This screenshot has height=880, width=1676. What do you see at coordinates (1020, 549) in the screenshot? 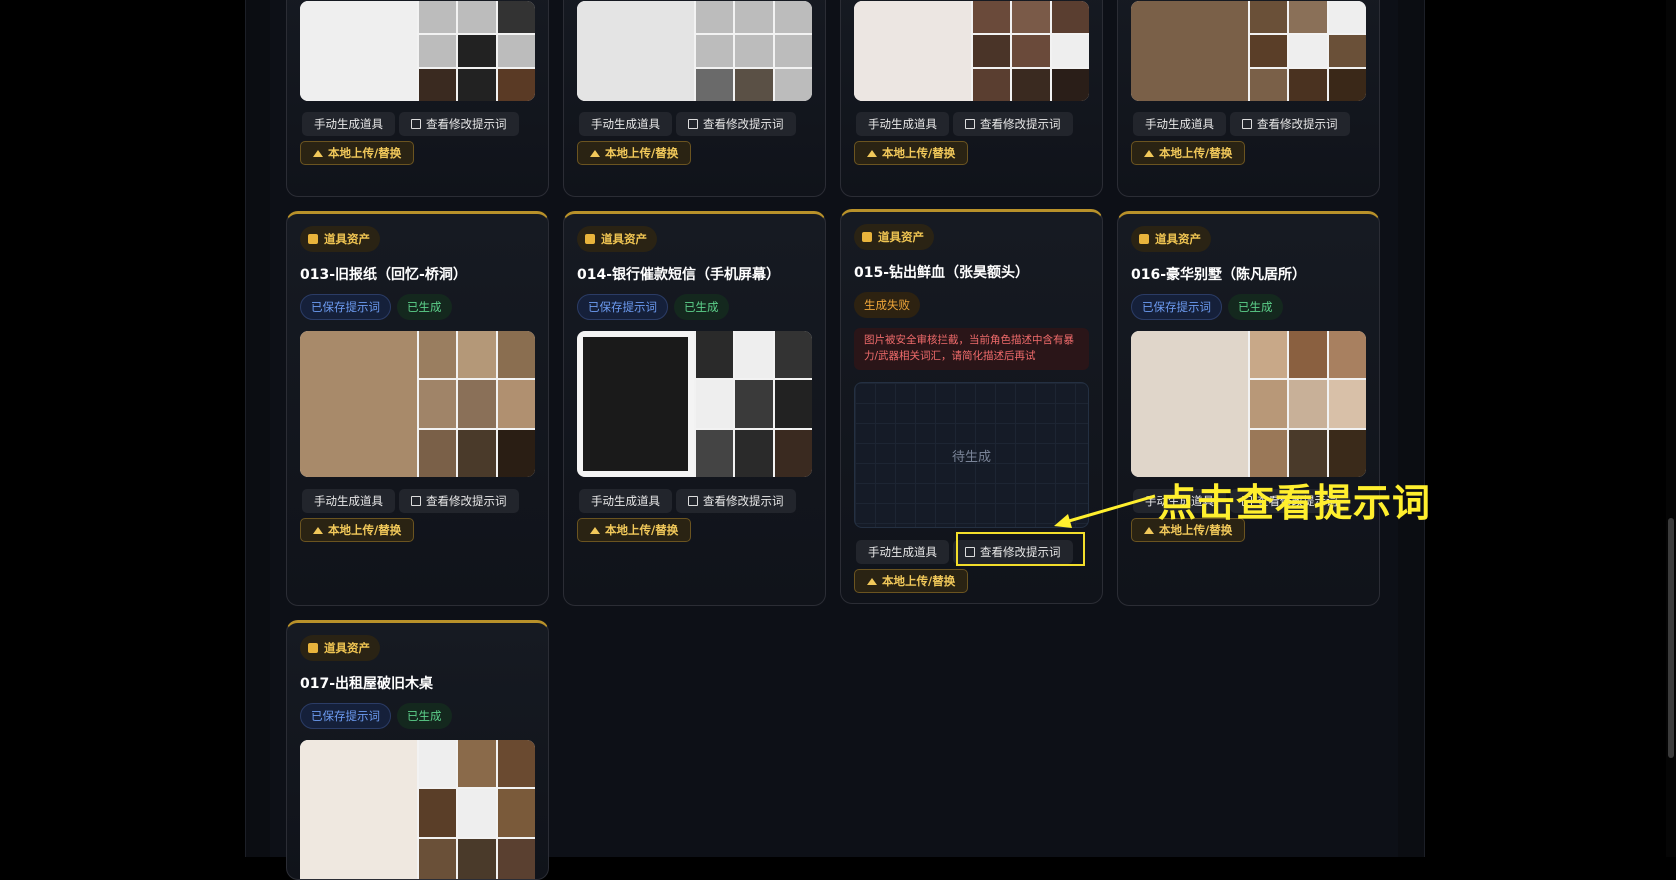
I see `highlight-box` at bounding box center [1020, 549].